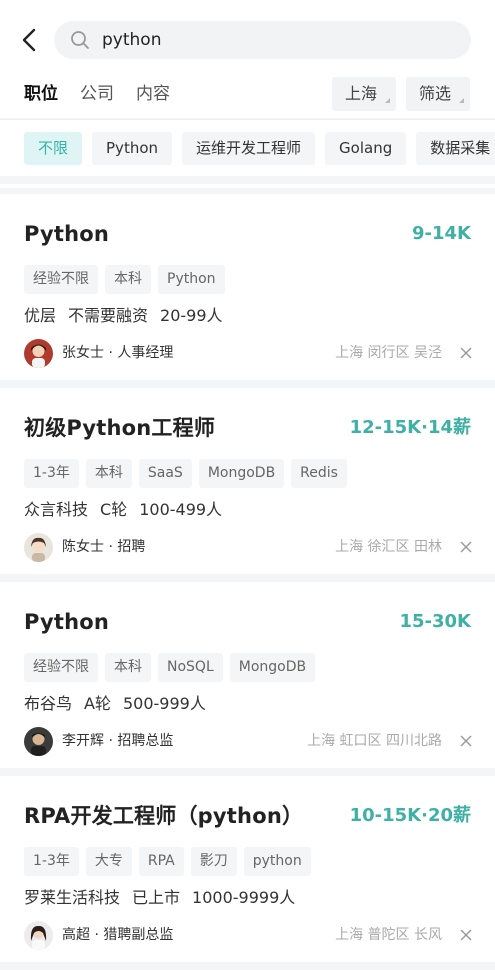  What do you see at coordinates (153, 94) in the screenshot?
I see `tab-content: 内容` at bounding box center [153, 94].